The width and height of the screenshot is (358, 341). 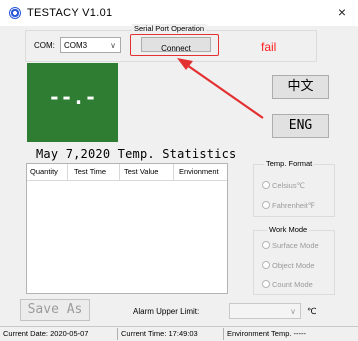 I want to click on surface-mode-label: Surface Mode, so click(x=295, y=245).